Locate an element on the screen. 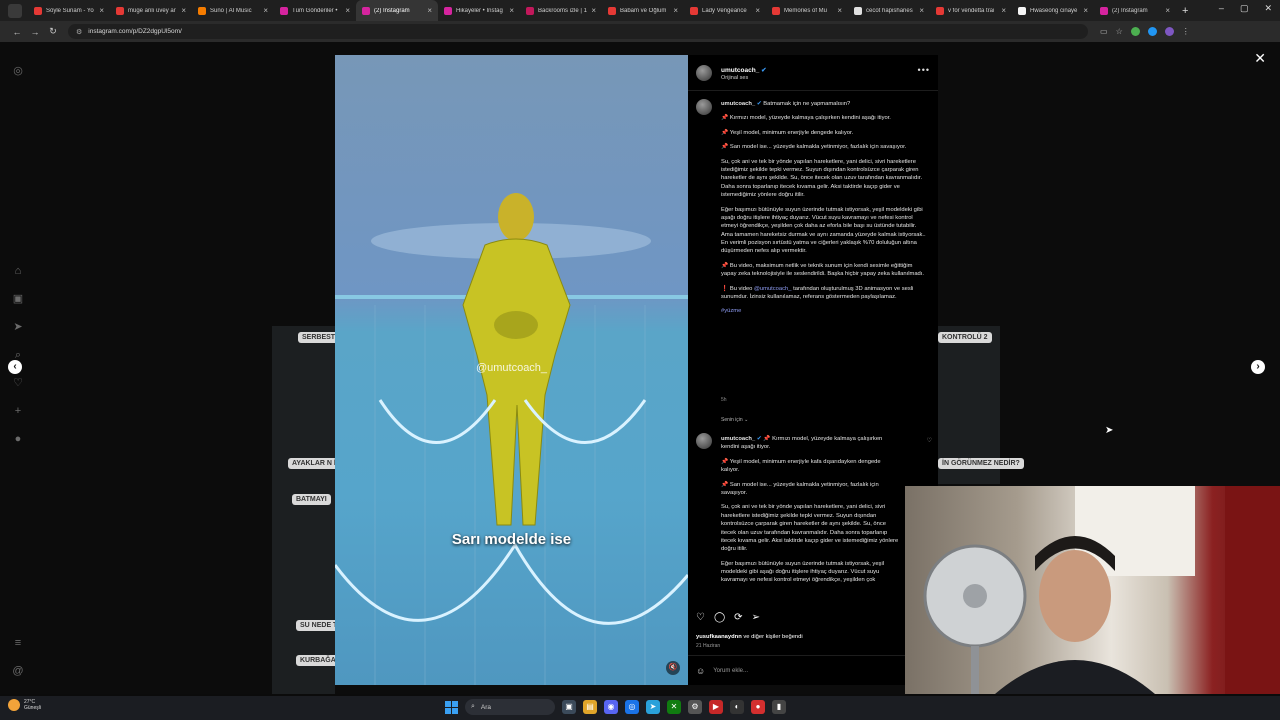 This screenshot has width=1280, height=720. bookmark-star-icon: ☆ is located at coordinates (1119, 31).